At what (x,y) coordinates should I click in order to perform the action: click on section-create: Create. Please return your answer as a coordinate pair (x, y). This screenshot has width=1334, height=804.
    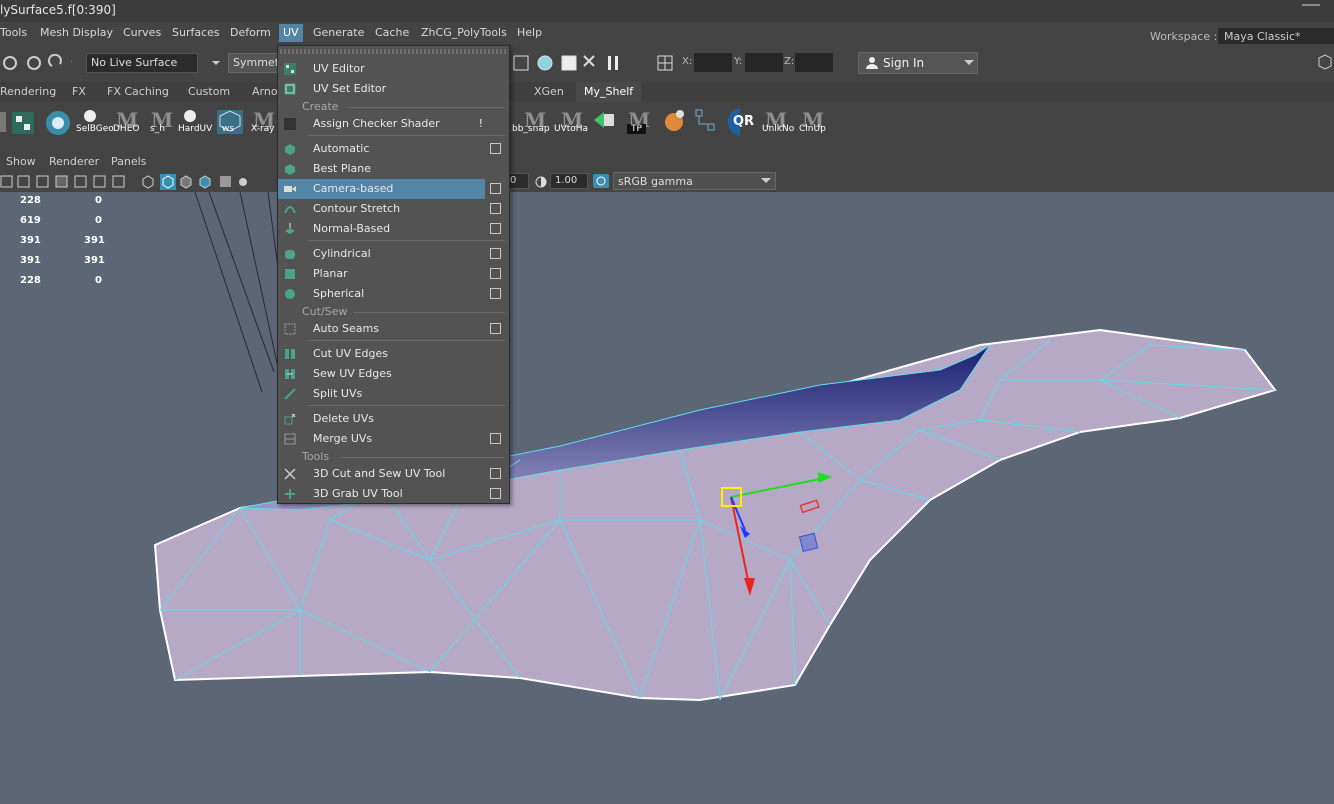
    Looking at the image, I should click on (320, 106).